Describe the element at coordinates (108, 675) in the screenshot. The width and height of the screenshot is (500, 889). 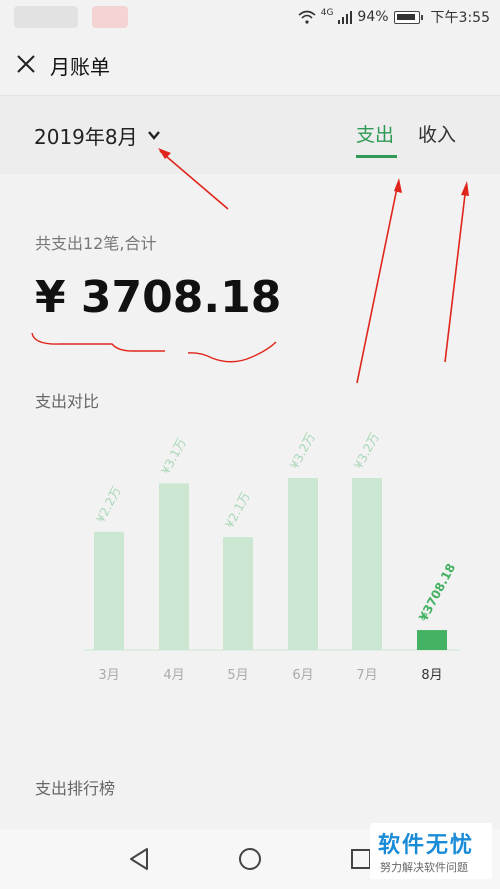
I see `chart-tick-label: 3月` at that location.